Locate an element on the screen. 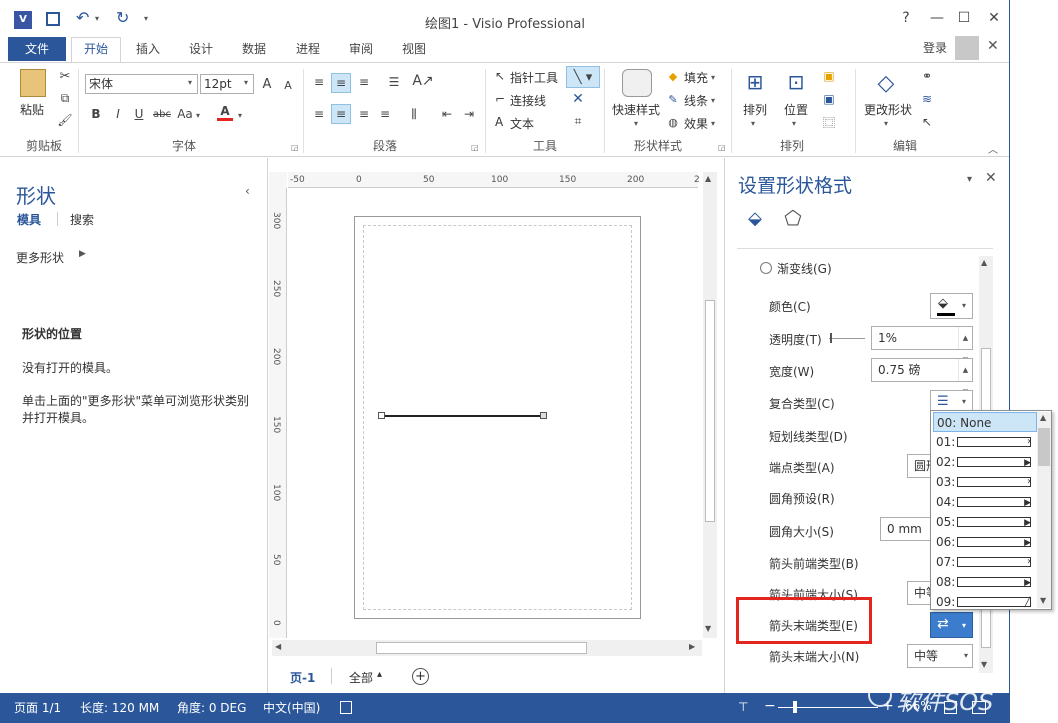 This screenshot has width=1058, height=723. arrow-option: 00: None is located at coordinates (985, 422).